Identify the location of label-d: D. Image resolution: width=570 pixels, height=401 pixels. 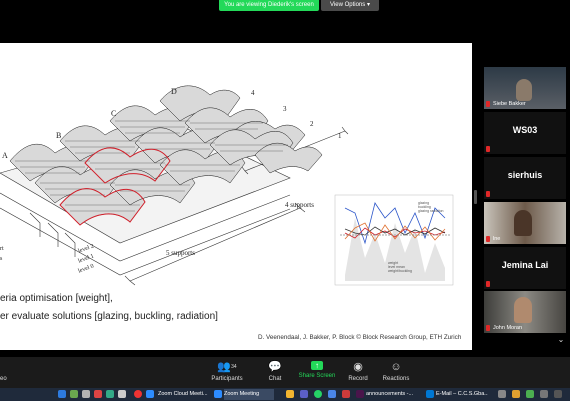
(174, 91).